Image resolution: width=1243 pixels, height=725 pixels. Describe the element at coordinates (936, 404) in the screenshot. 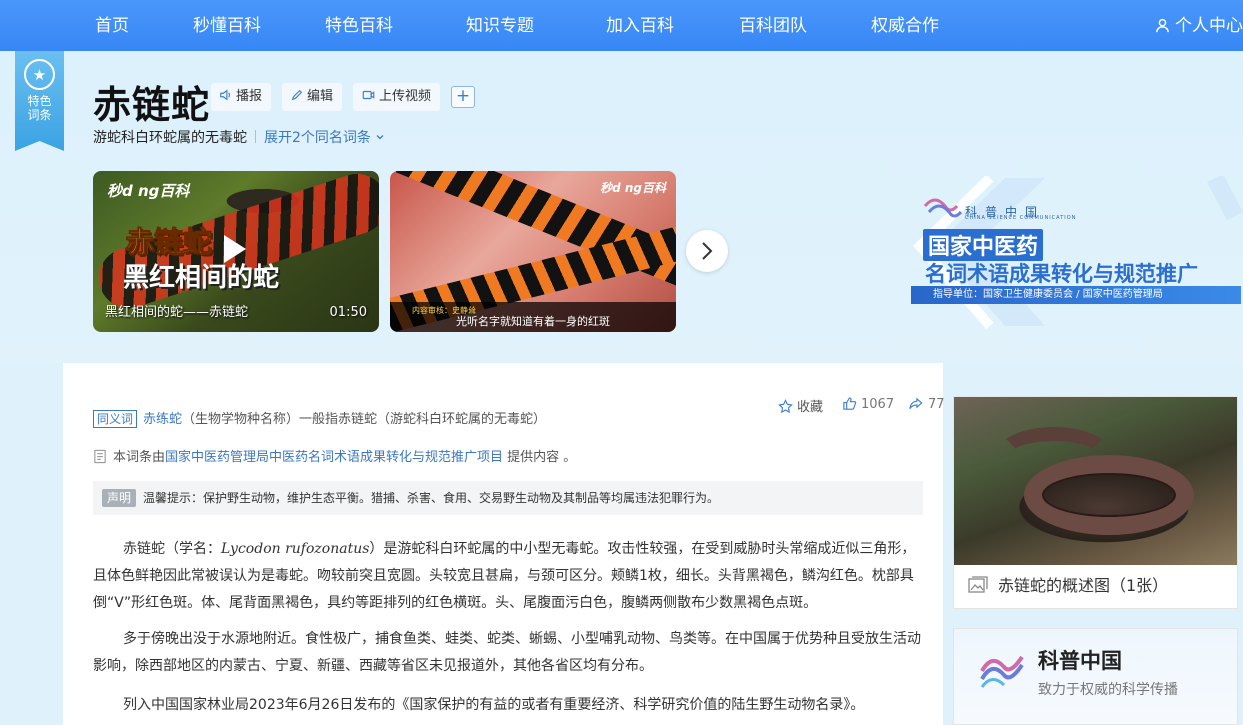

I see `share-count: 77` at that location.